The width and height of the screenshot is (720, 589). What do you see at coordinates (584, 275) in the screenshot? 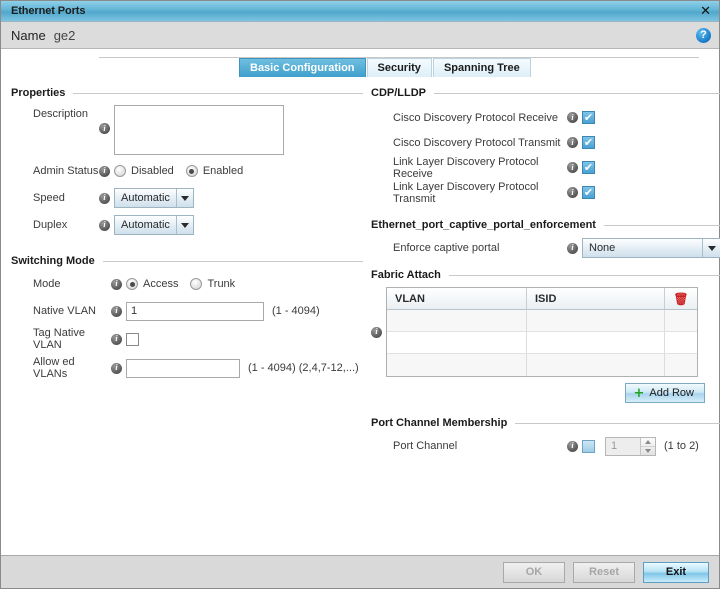
I see `fabric-attach-rule` at bounding box center [584, 275].